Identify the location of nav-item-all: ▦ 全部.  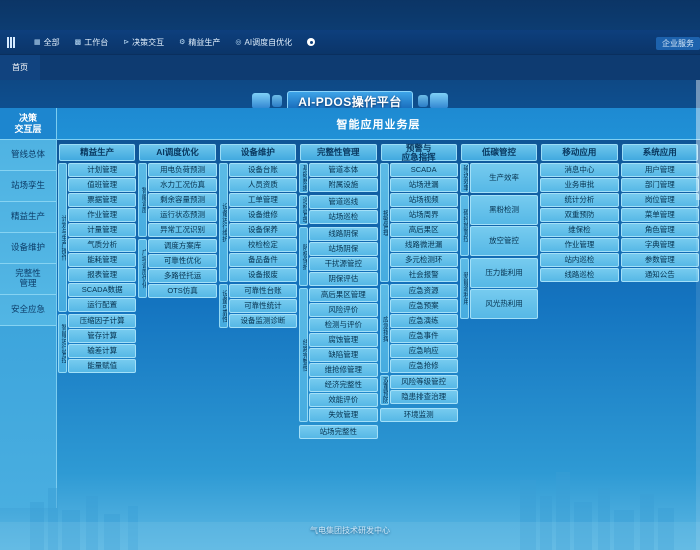
(47, 42).